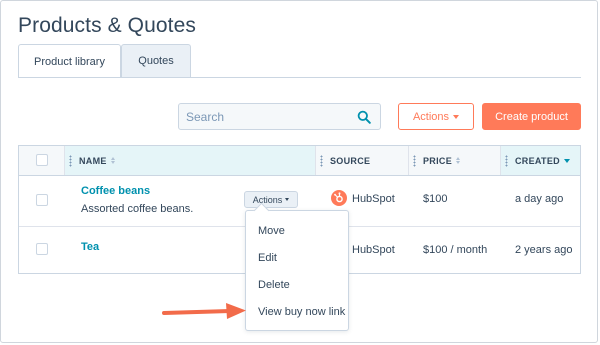 The image size is (600, 345). I want to click on product-price: $100, so click(435, 199).